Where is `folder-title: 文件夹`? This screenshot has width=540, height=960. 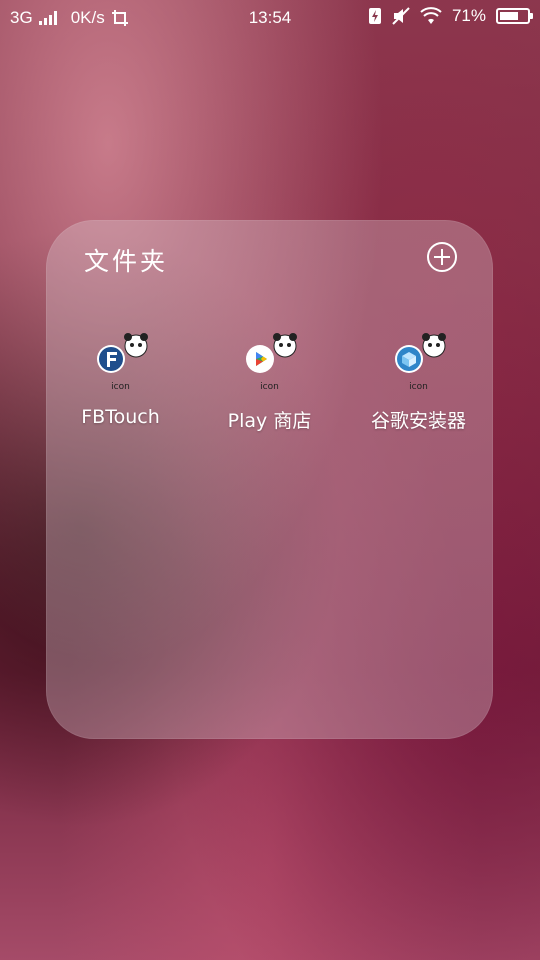 folder-title: 文件夹 is located at coordinates (126, 260).